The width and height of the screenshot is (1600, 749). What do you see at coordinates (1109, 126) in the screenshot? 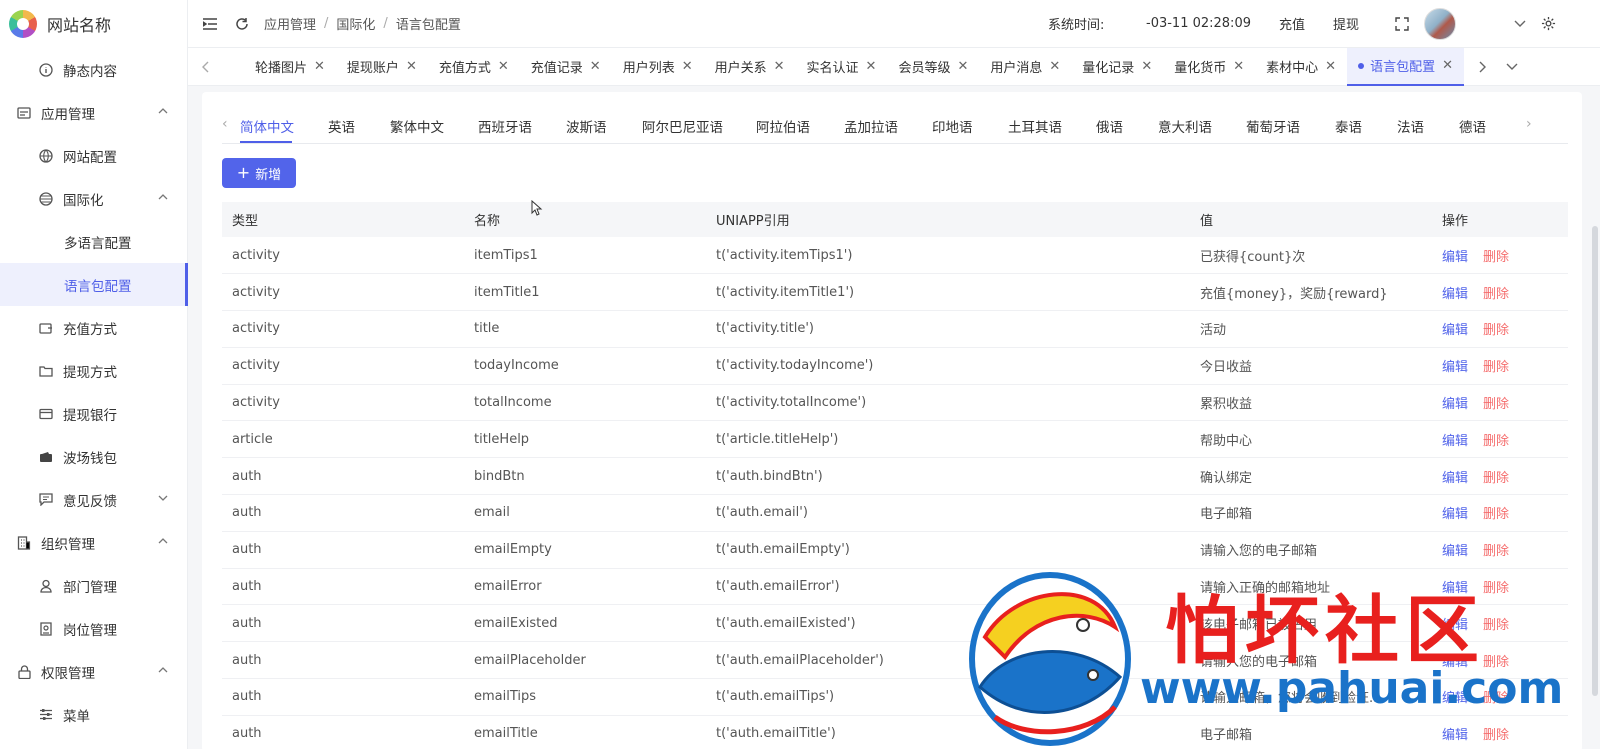
I see `language-tab: 俄语` at bounding box center [1109, 126].